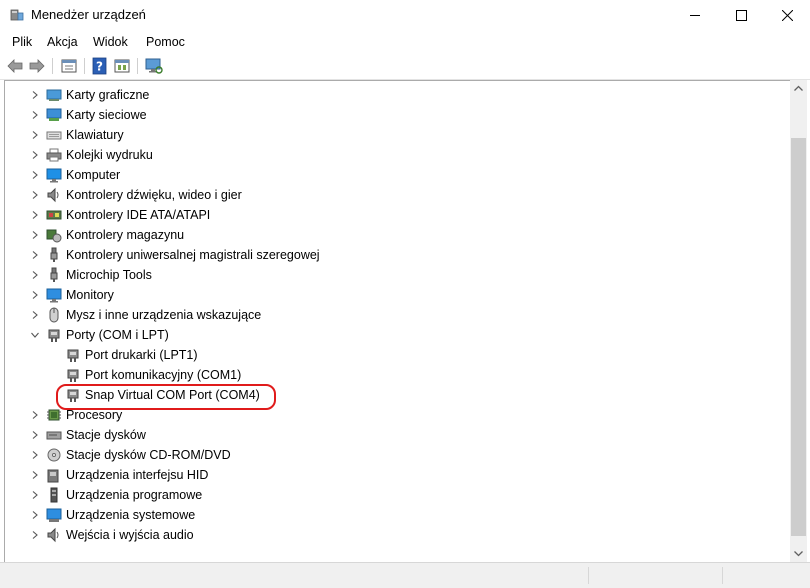 The image size is (810, 588). I want to click on tree-item-label: Karty sieciowe, so click(106, 115).